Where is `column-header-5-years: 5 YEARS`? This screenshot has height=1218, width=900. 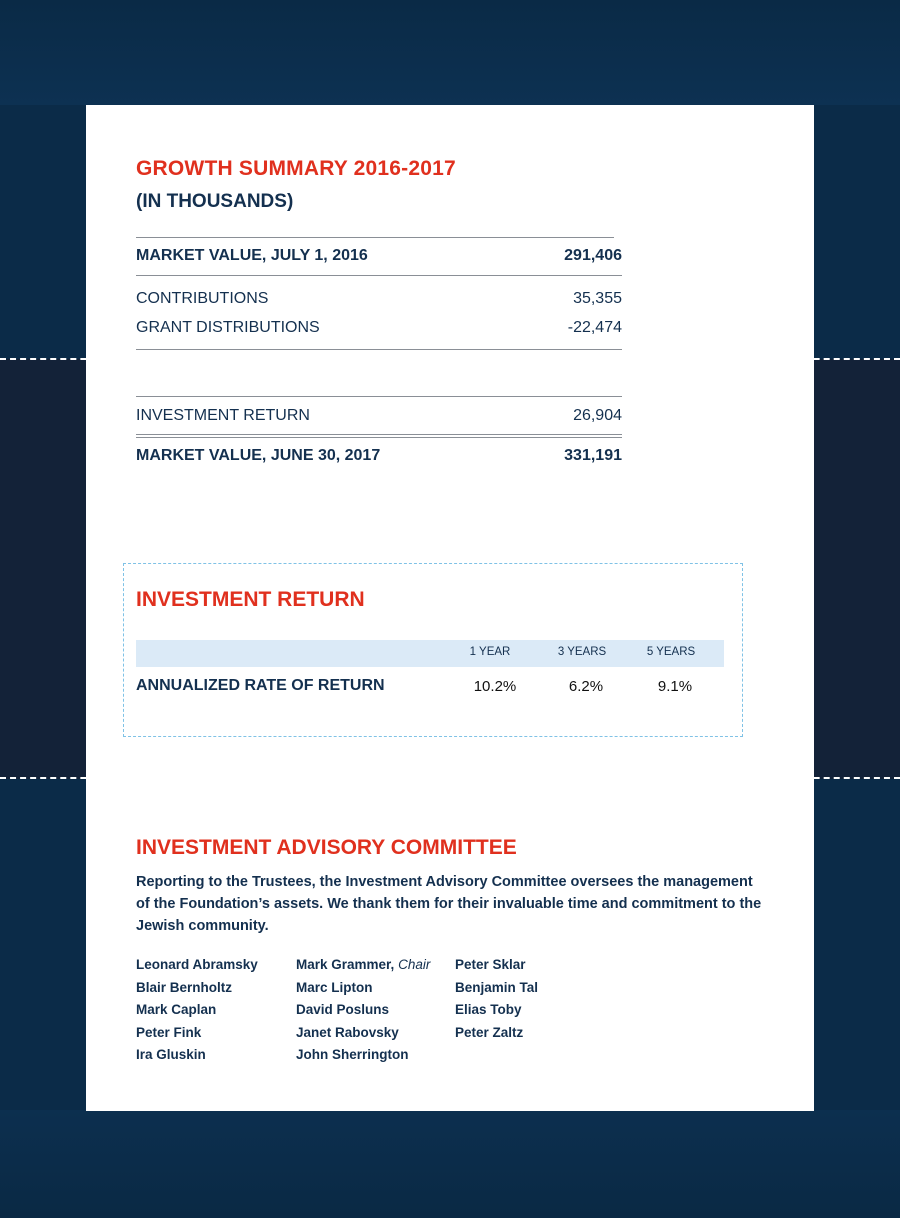
column-header-5-years: 5 YEARS is located at coordinates (671, 652).